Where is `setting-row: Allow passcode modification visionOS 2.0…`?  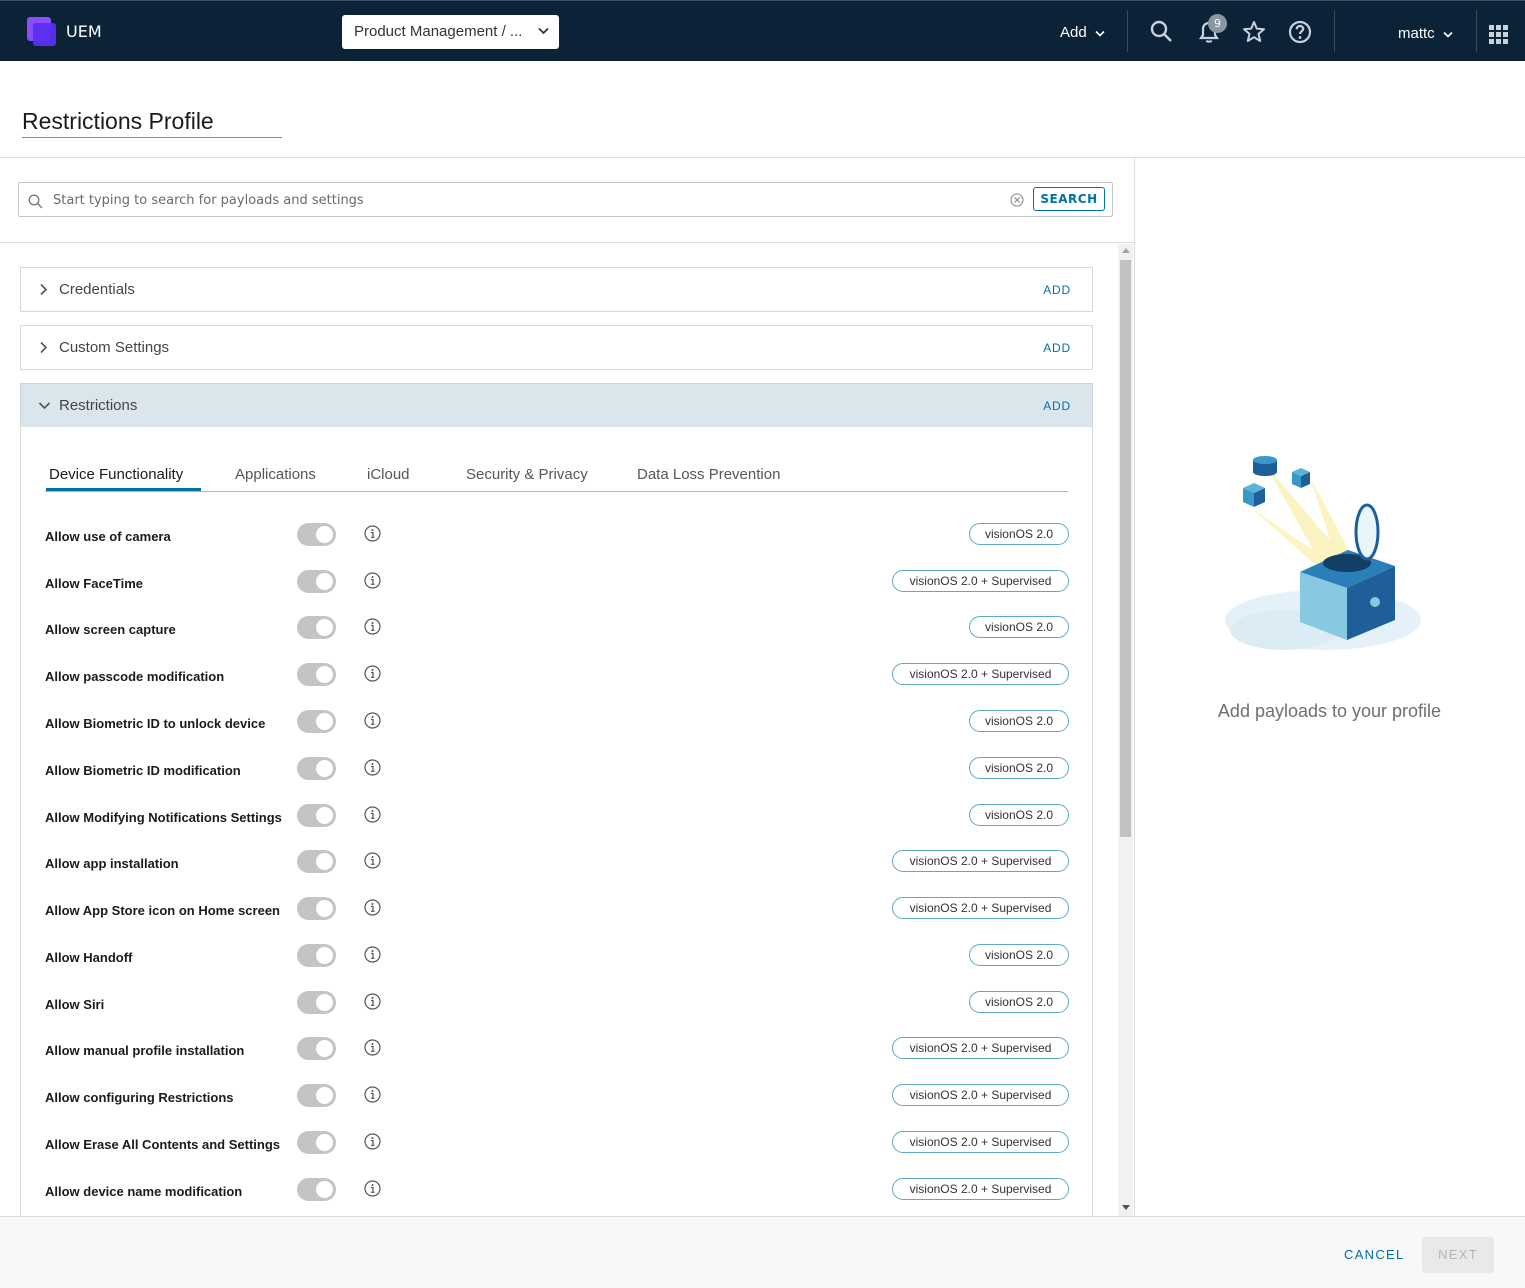 setting-row: Allow passcode modification visionOS 2.0… is located at coordinates (557, 681).